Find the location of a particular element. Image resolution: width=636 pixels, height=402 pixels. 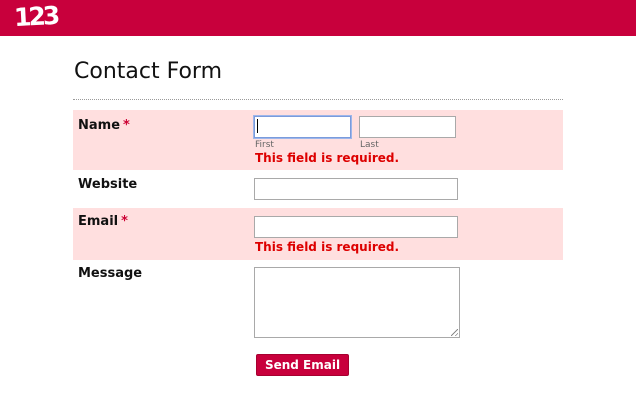

title-divider is located at coordinates (318, 99).